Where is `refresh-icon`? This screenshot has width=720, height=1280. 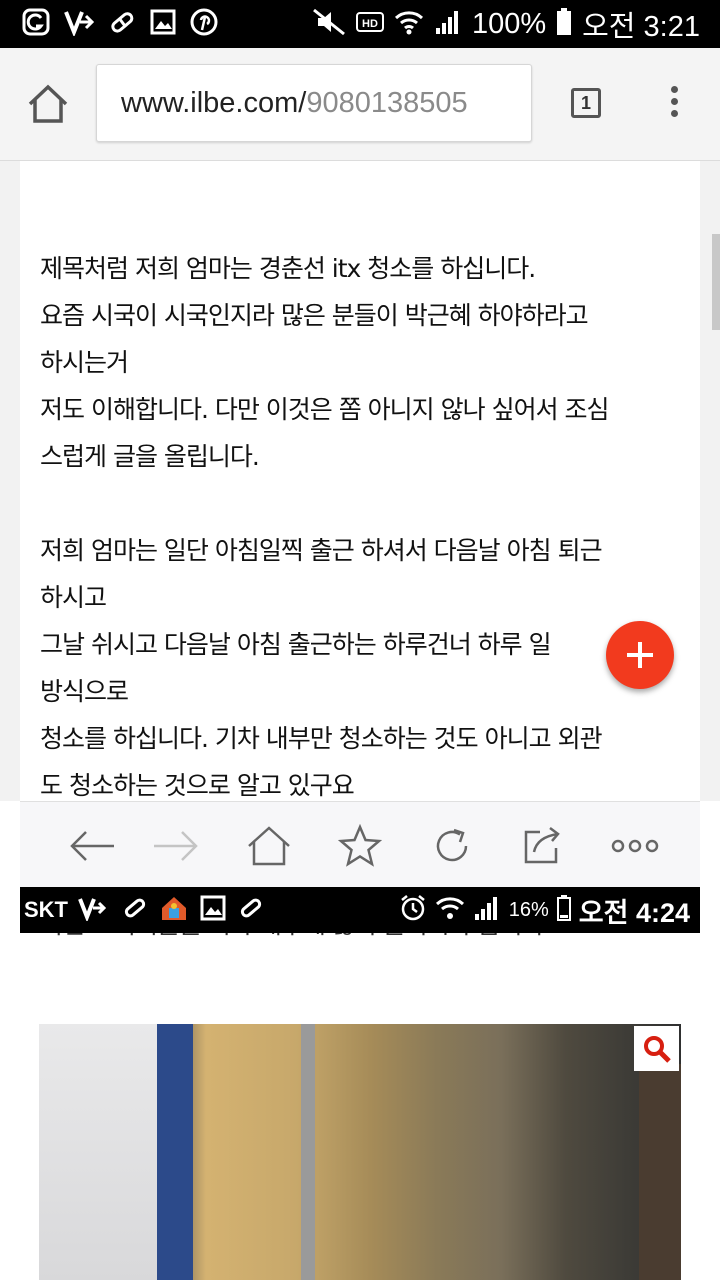
refresh-icon is located at coordinates (452, 846).